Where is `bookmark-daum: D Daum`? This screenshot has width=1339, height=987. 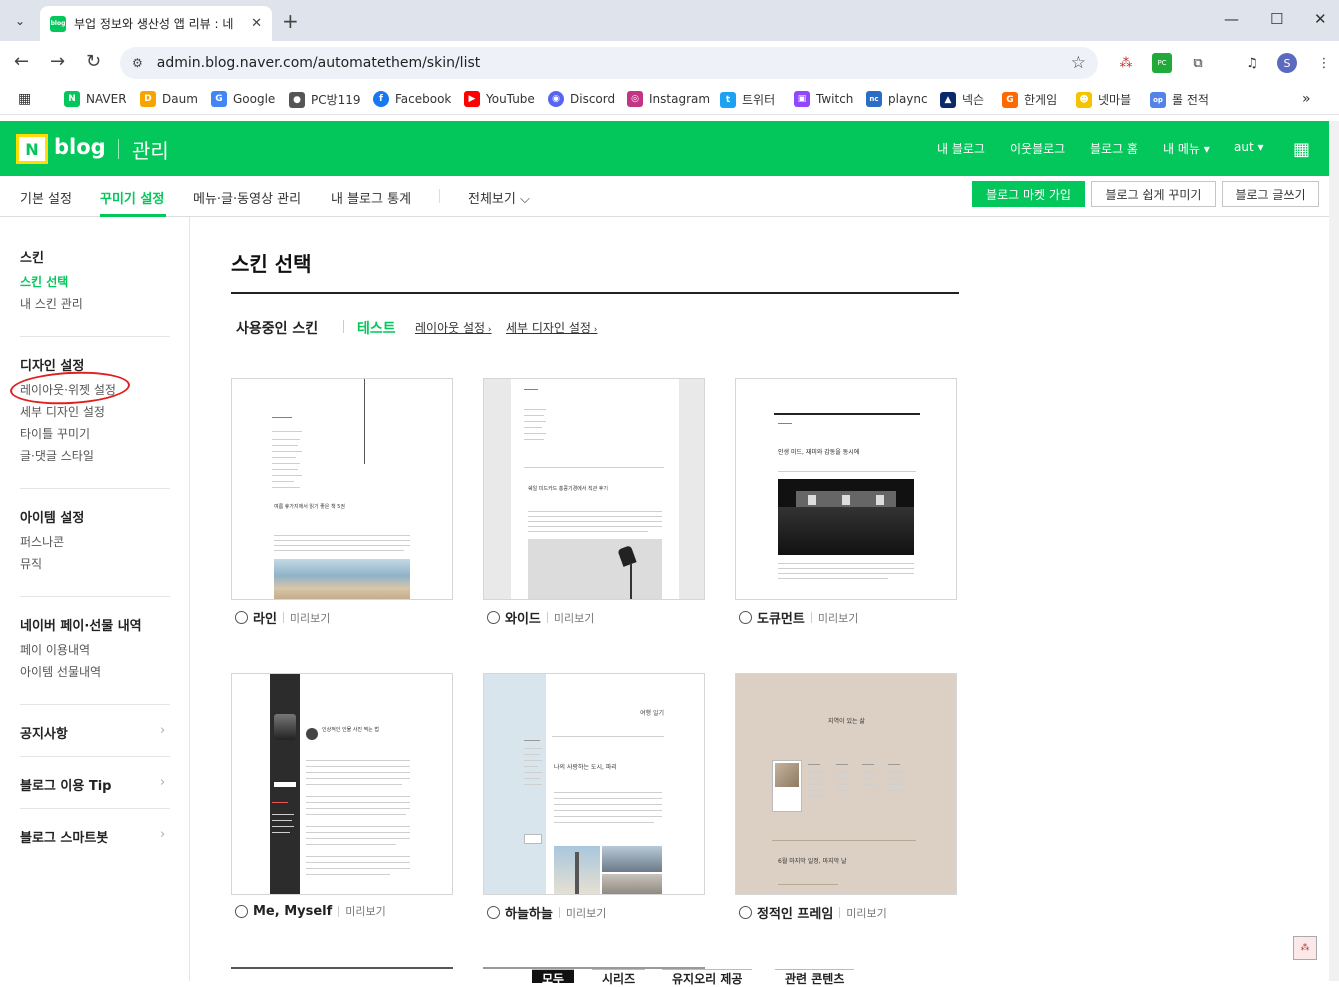
bookmark-daum: D Daum is located at coordinates (169, 99).